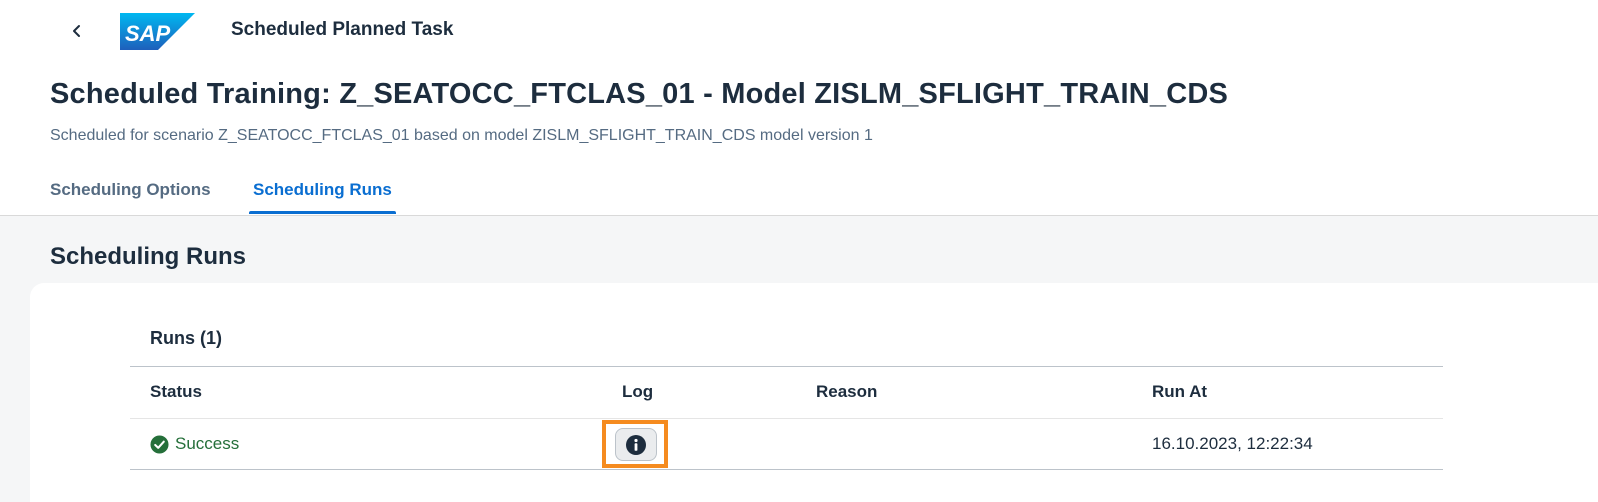  I want to click on tab-scheduling-options: Scheduling Options, so click(130, 190).